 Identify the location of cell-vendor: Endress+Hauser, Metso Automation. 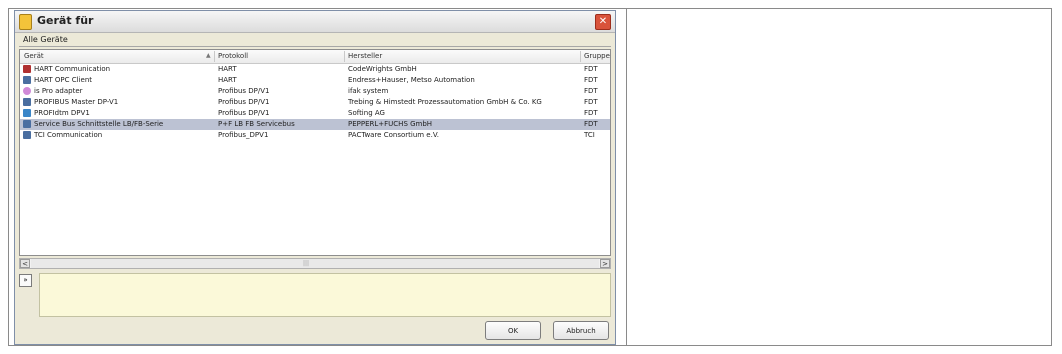
(411, 80).